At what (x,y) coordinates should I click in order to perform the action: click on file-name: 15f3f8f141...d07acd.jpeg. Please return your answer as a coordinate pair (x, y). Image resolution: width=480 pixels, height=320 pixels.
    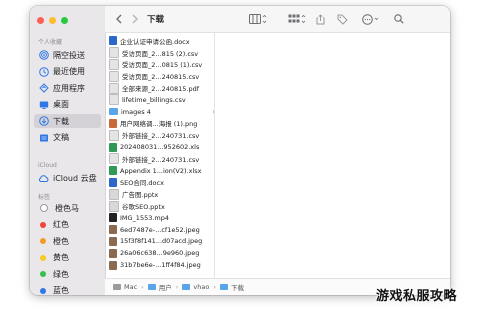
    Looking at the image, I should click on (161, 241).